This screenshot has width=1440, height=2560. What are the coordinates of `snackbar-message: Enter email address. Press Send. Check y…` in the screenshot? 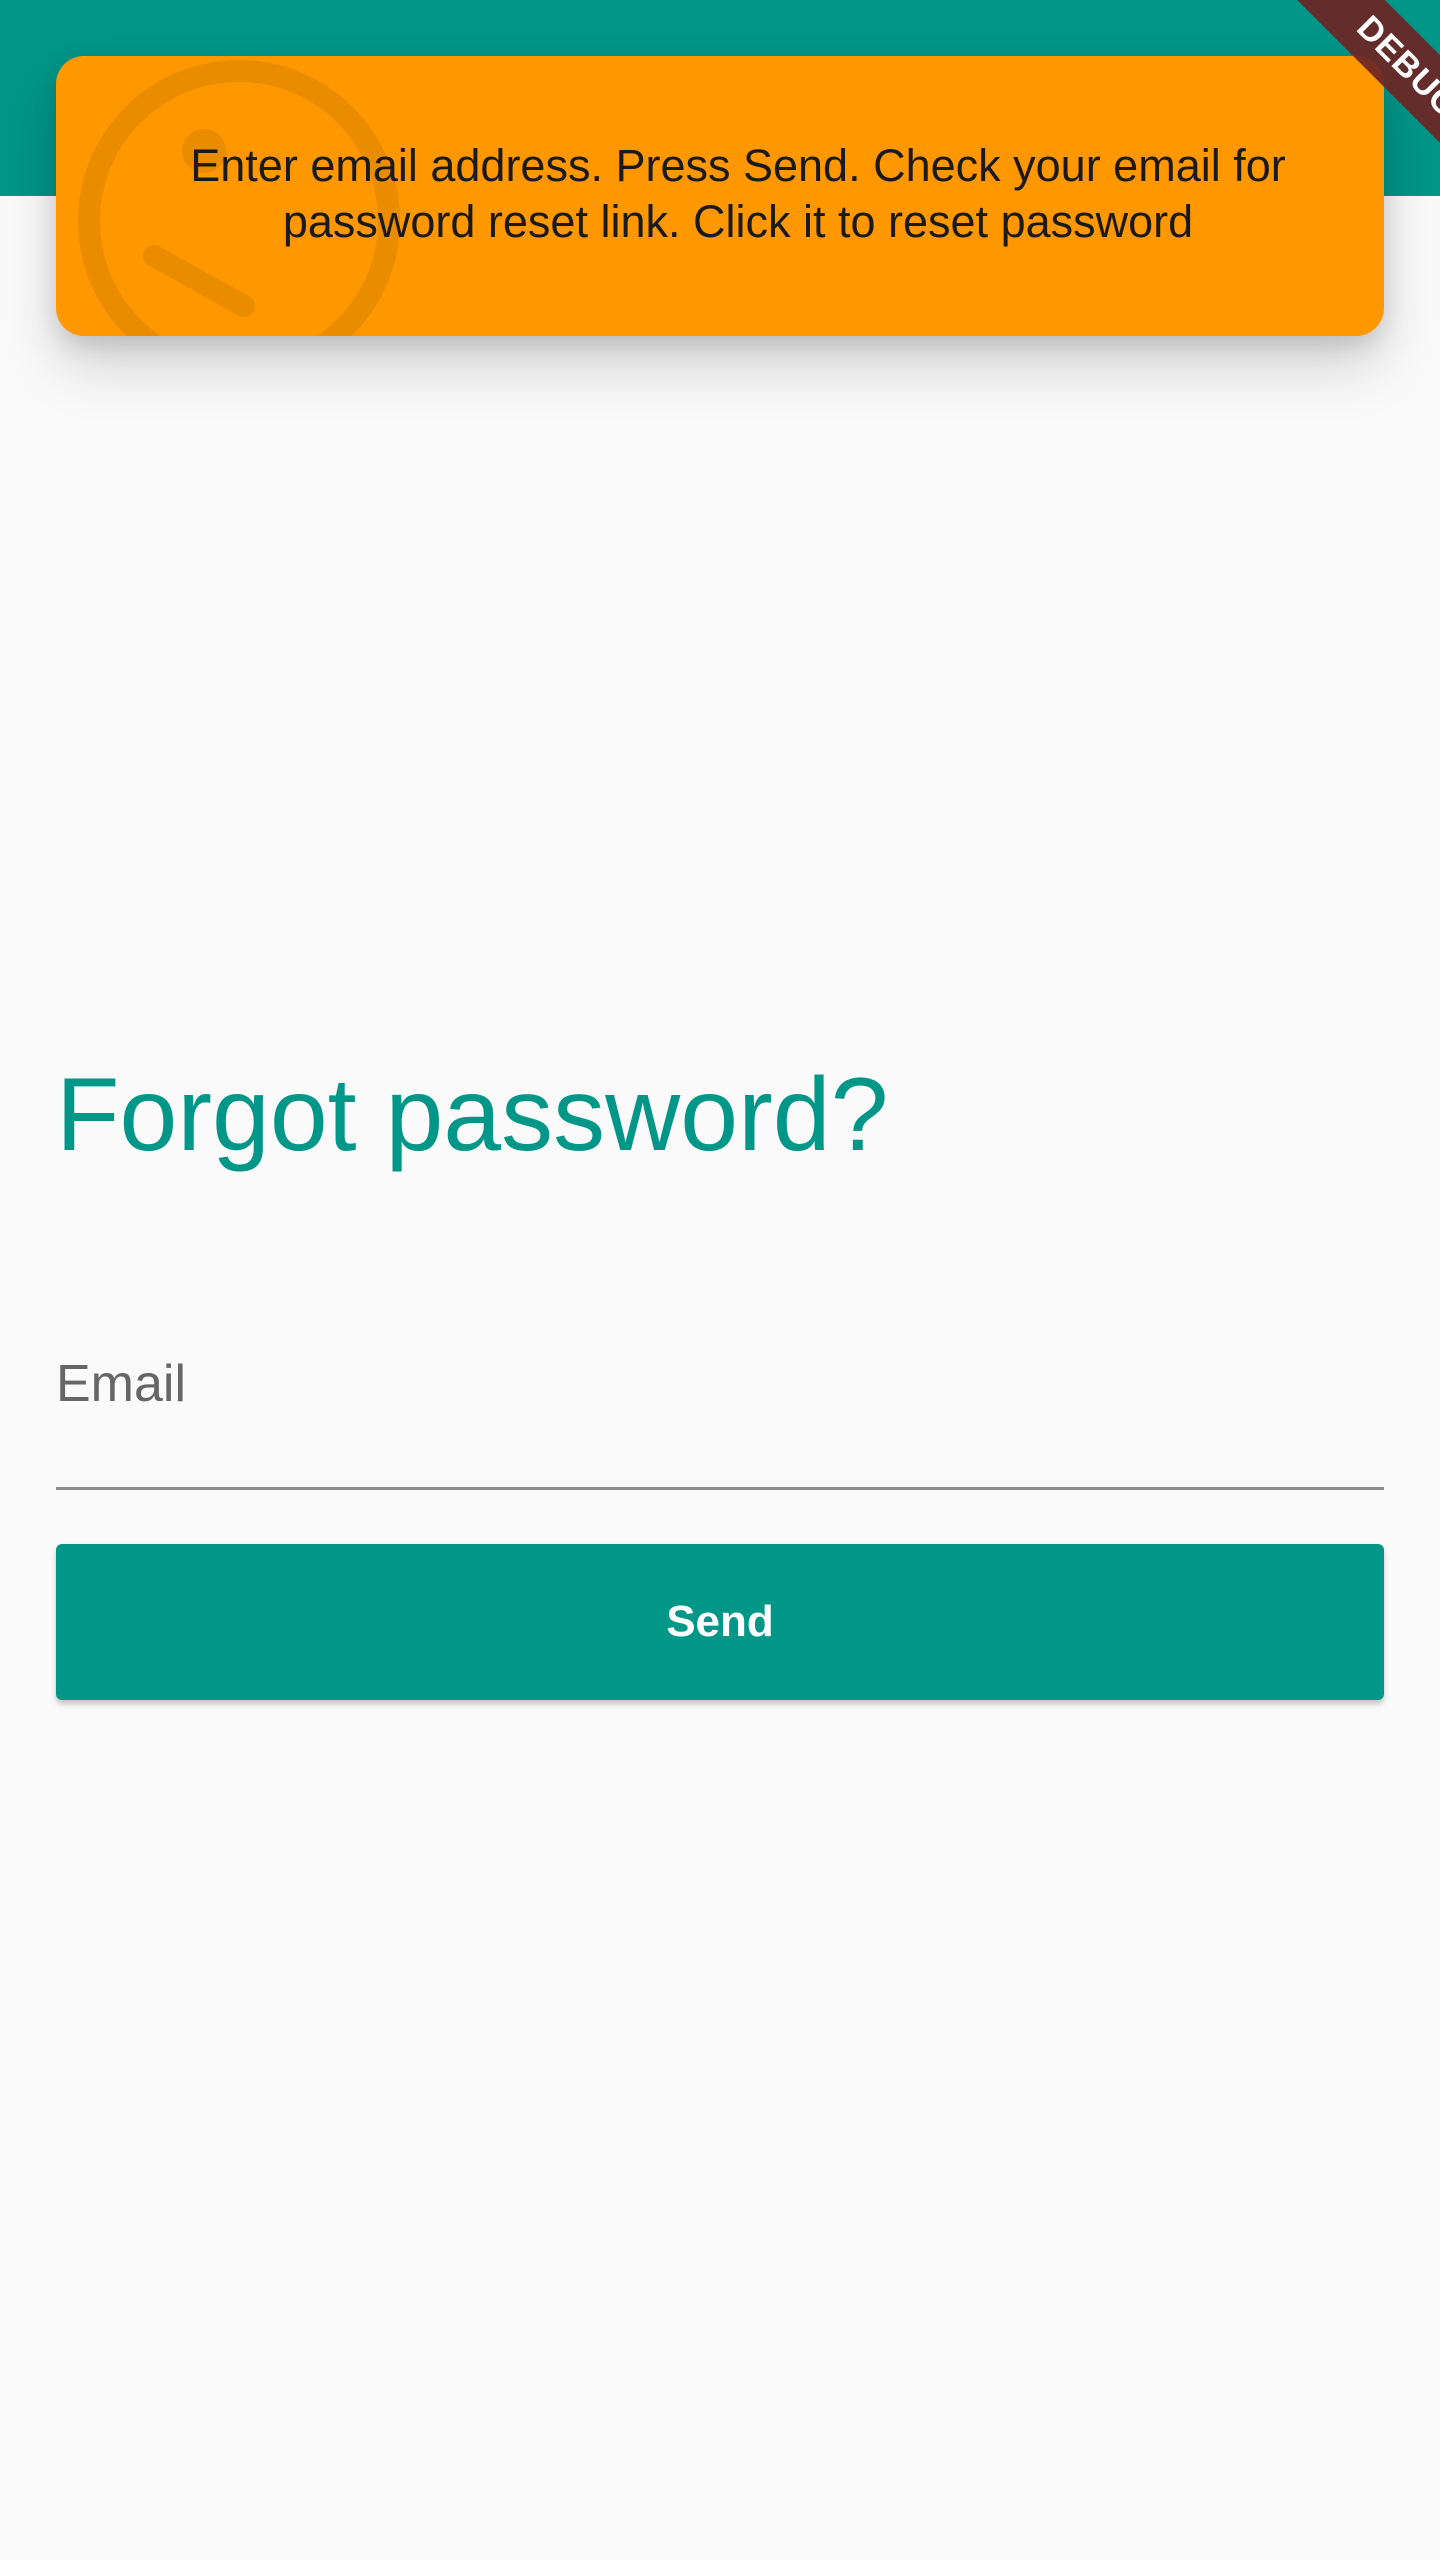 It's located at (738, 193).